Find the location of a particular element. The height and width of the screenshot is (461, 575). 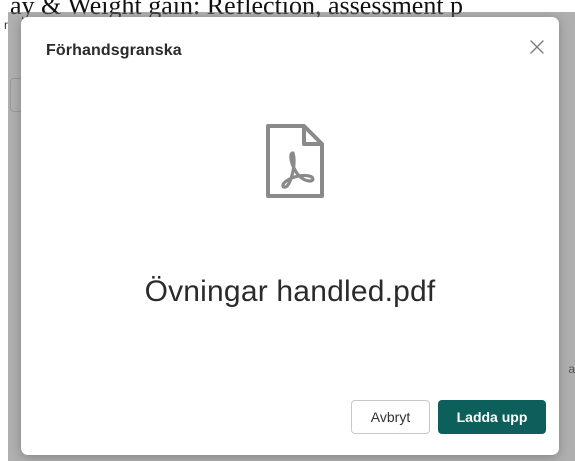

close-button is located at coordinates (537, 47).